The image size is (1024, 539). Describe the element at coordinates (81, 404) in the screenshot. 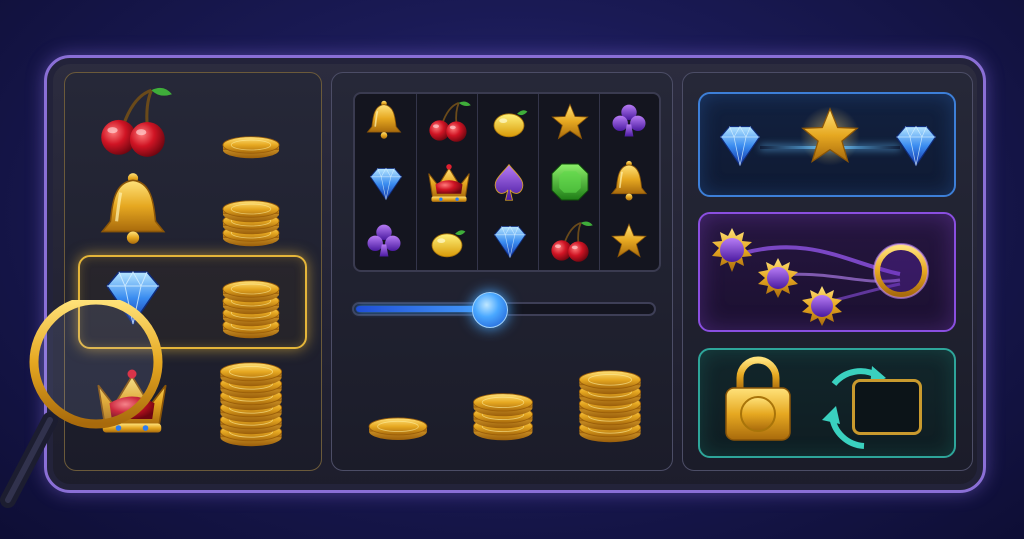

I see `magnifier-icon` at that location.